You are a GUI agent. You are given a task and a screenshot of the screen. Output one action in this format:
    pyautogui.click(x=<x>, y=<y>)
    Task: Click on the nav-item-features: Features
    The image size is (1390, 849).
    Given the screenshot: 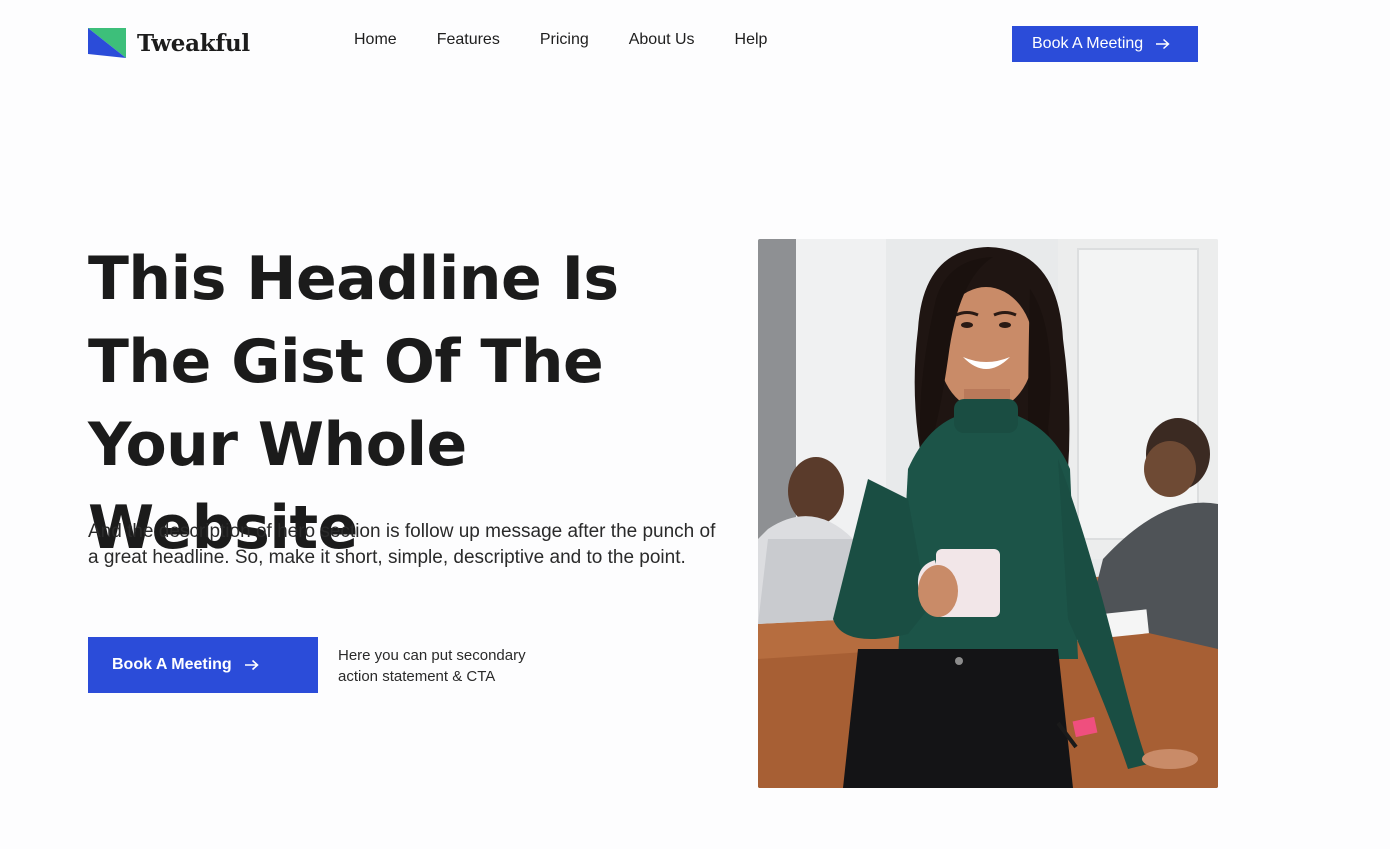 What is the action you would take?
    pyautogui.click(x=468, y=40)
    